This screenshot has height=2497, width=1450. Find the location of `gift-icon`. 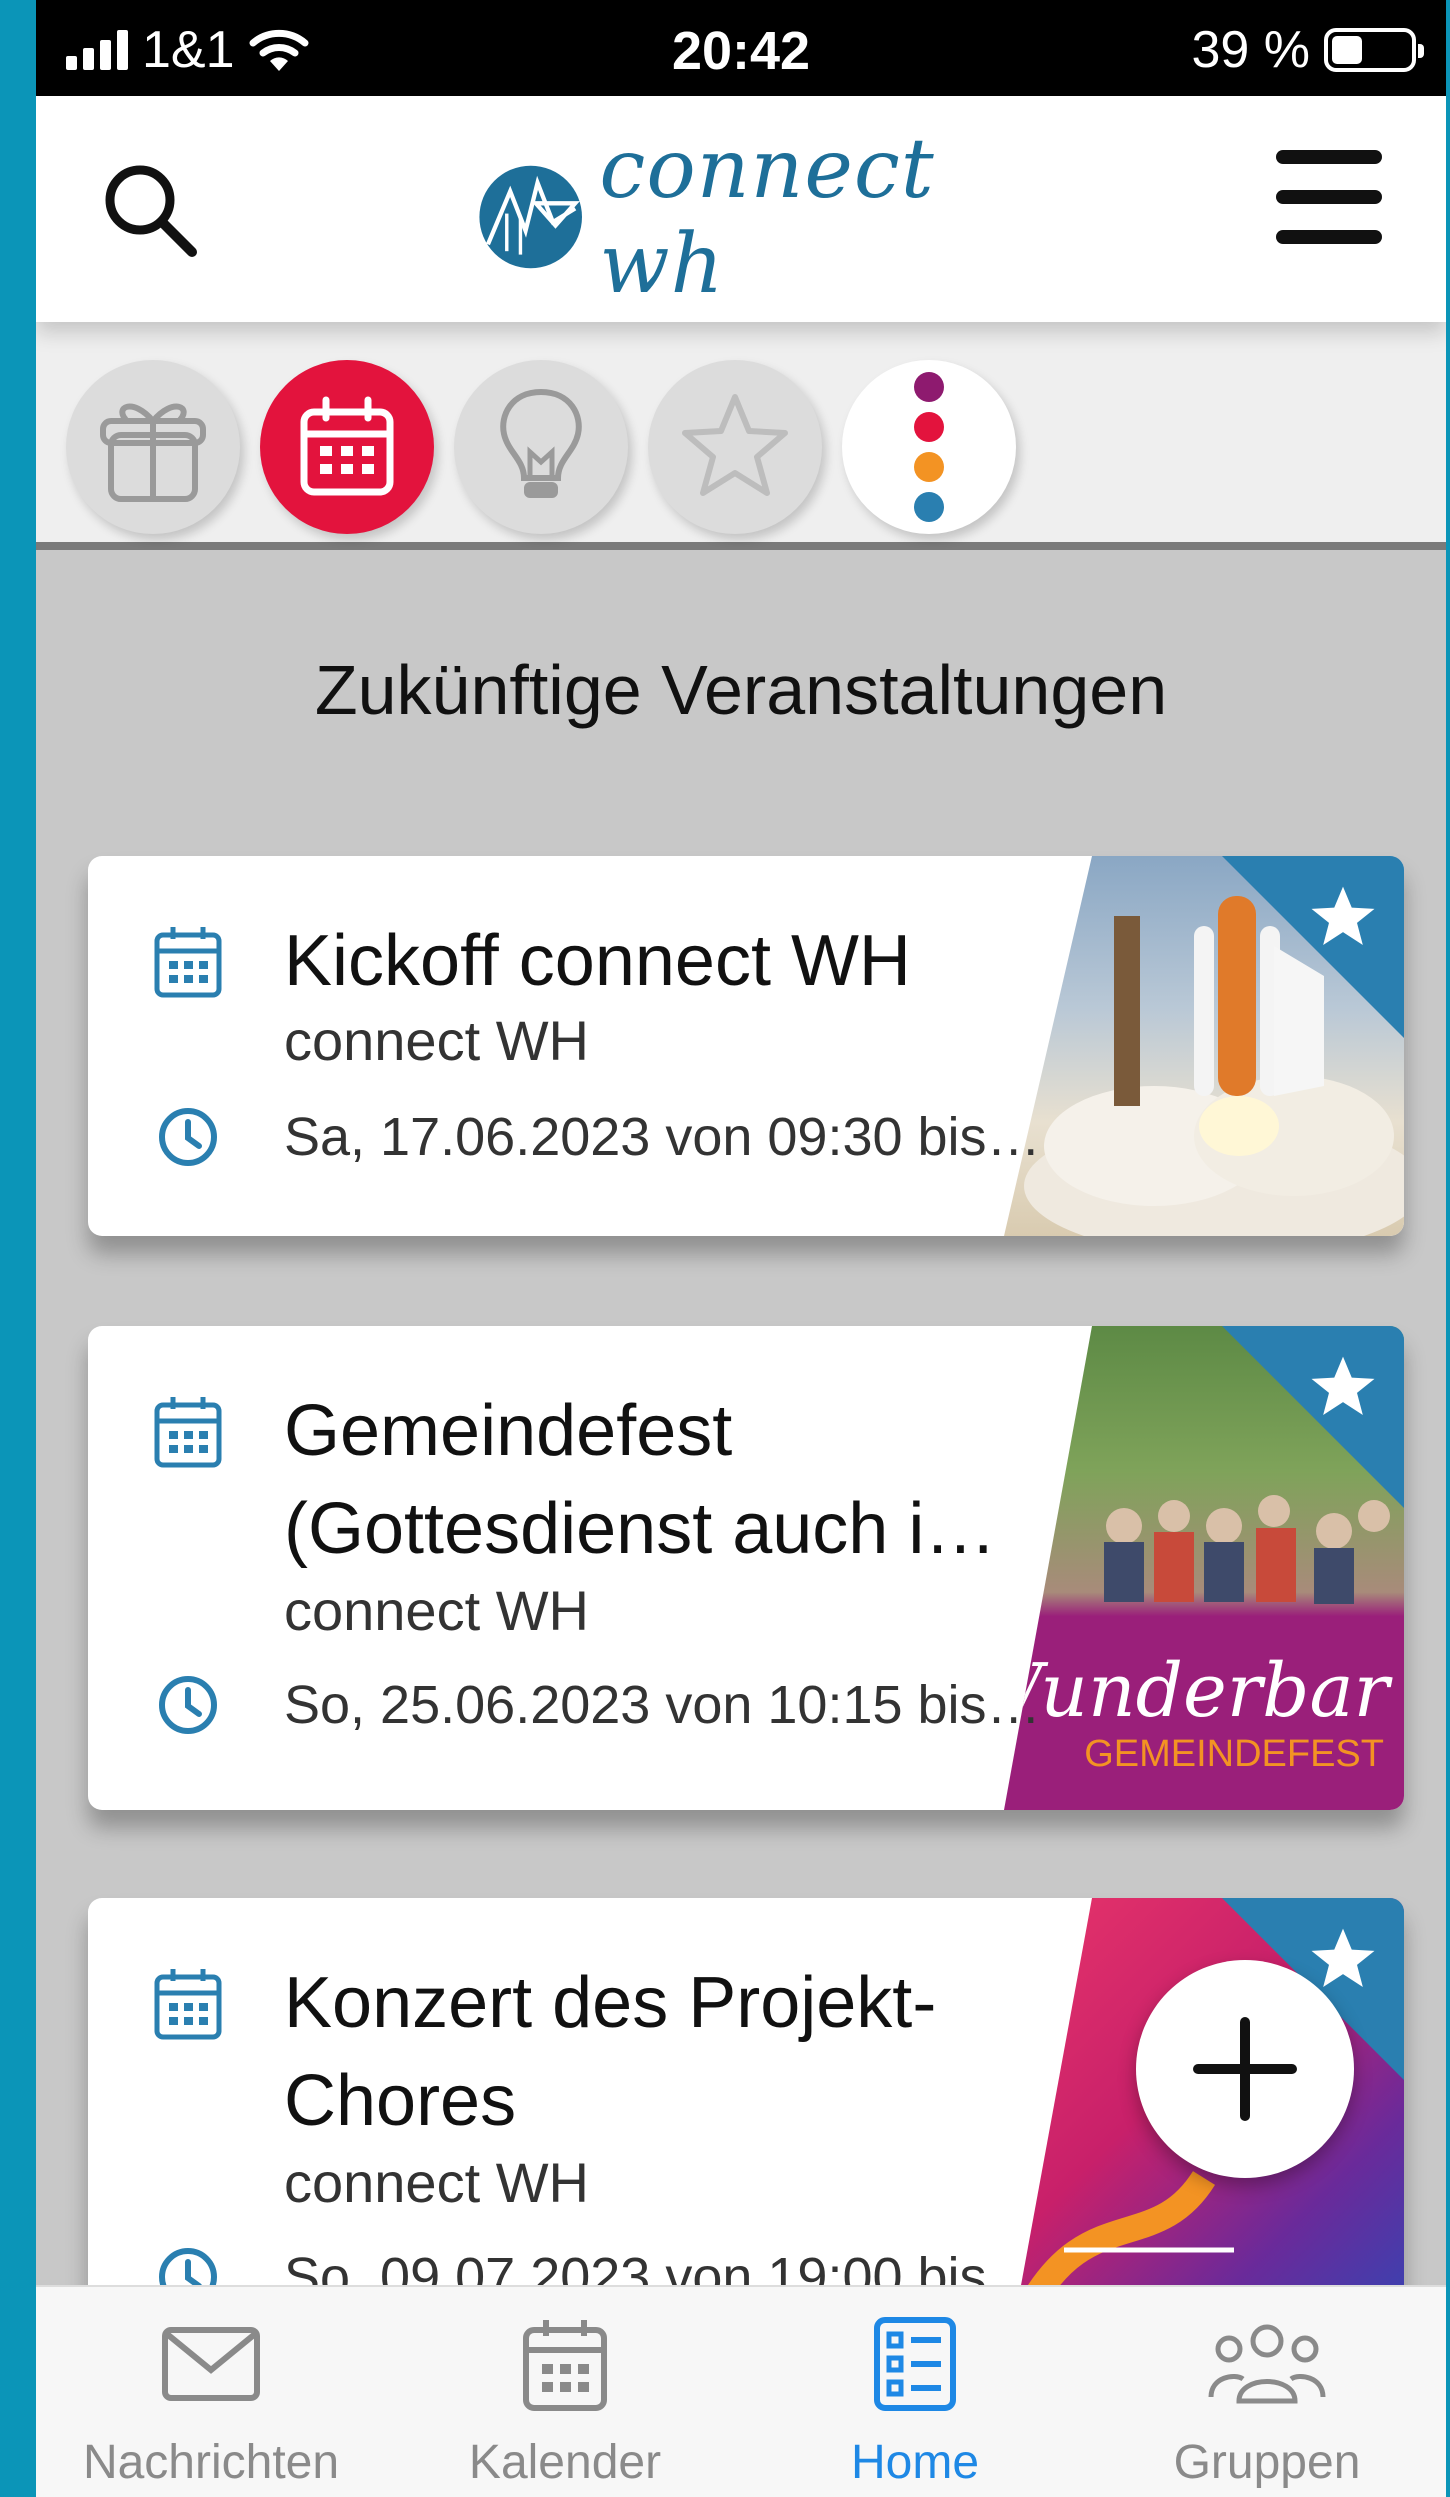

gift-icon is located at coordinates (153, 452).